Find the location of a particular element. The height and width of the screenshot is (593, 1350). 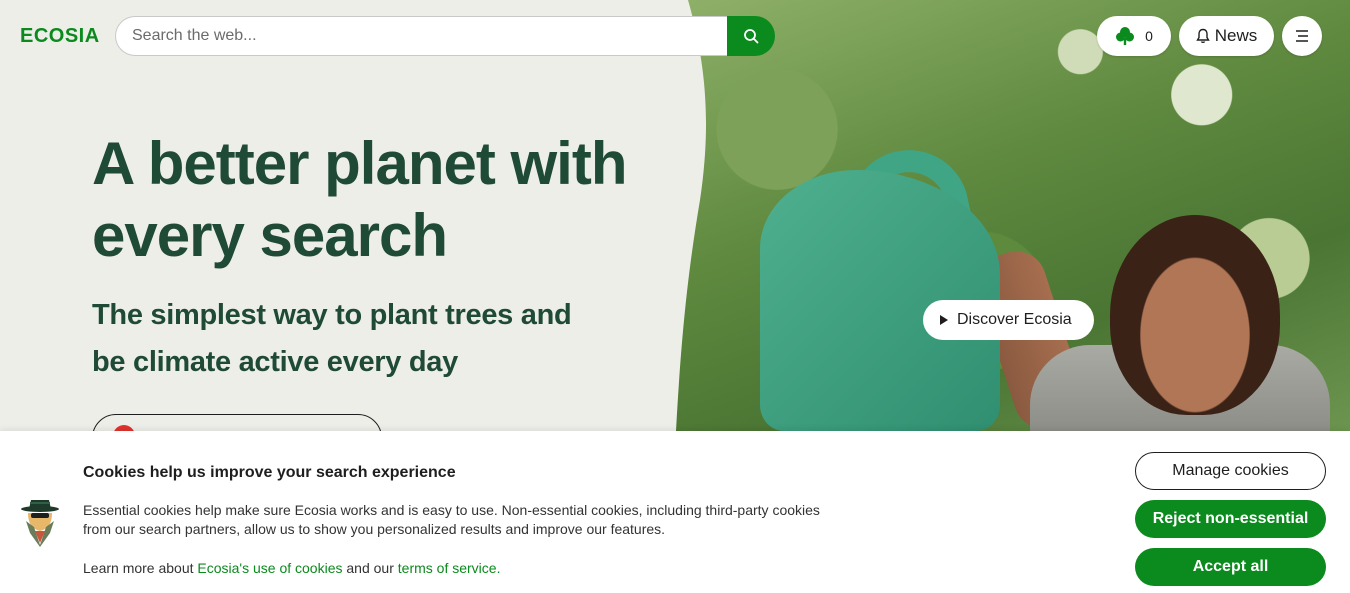

tree-count: 0 is located at coordinates (1149, 36).